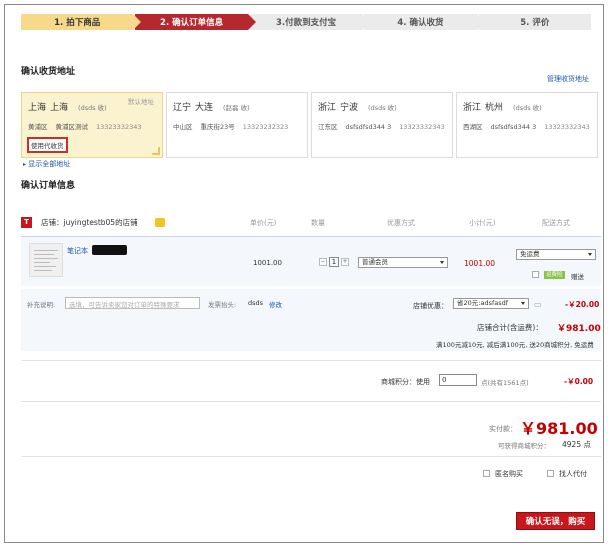 Image resolution: width=608 pixels, height=547 pixels. I want to click on address-province: 上海, so click(37, 108).